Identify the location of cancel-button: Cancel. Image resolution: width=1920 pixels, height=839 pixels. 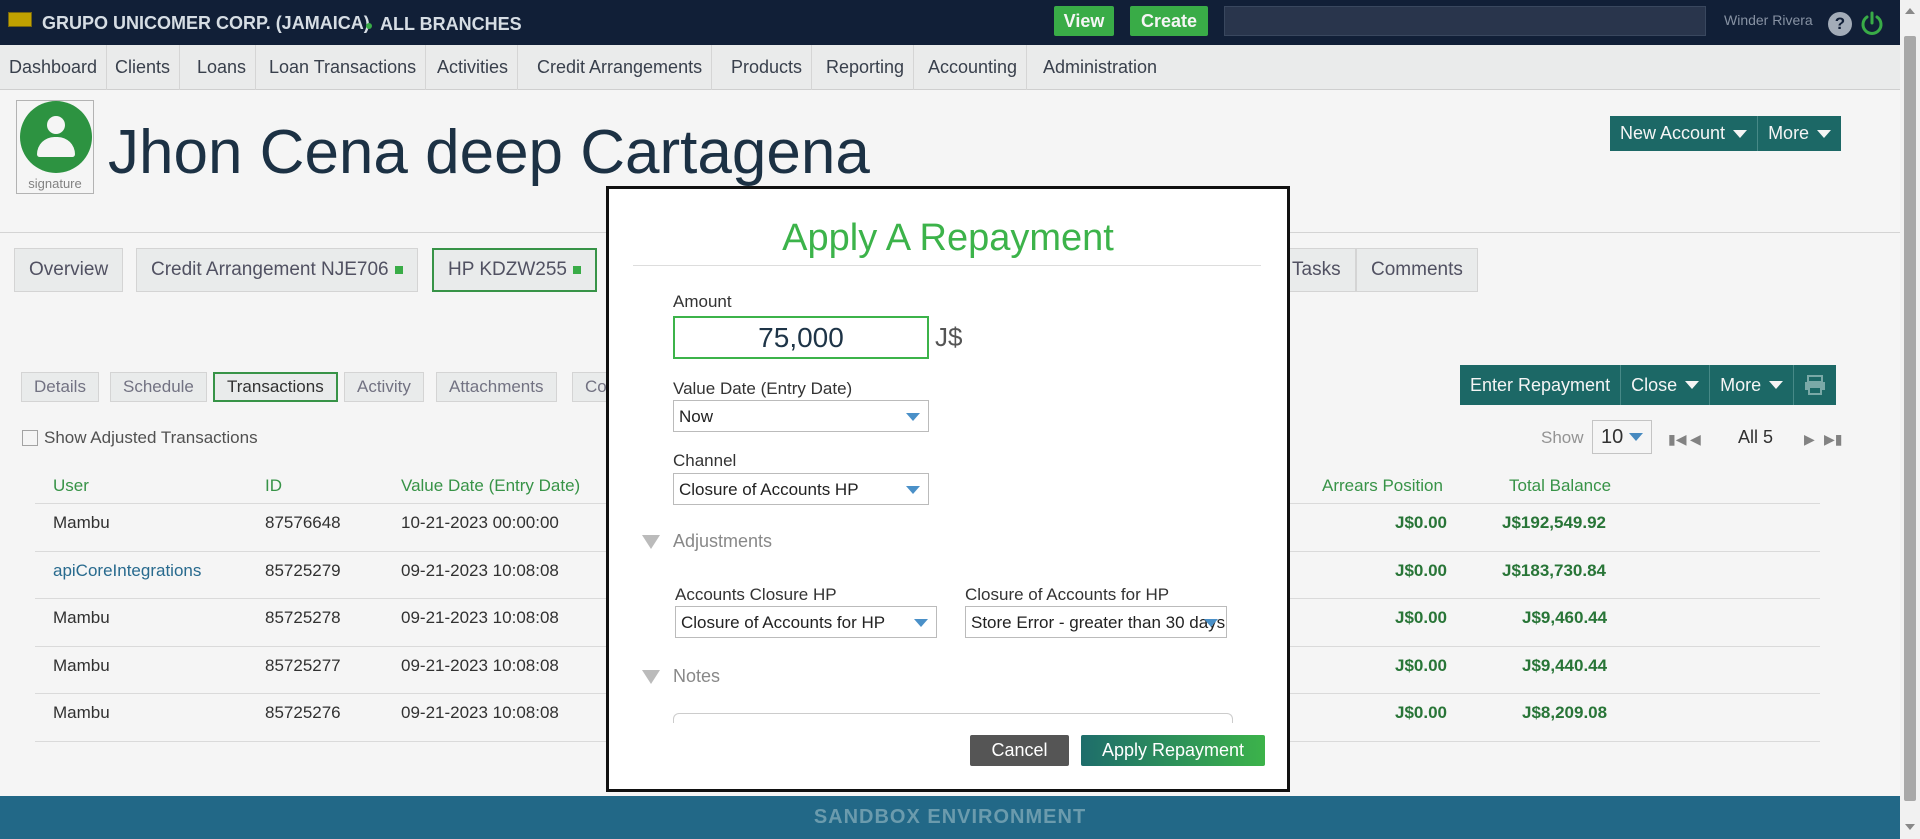
(1019, 750).